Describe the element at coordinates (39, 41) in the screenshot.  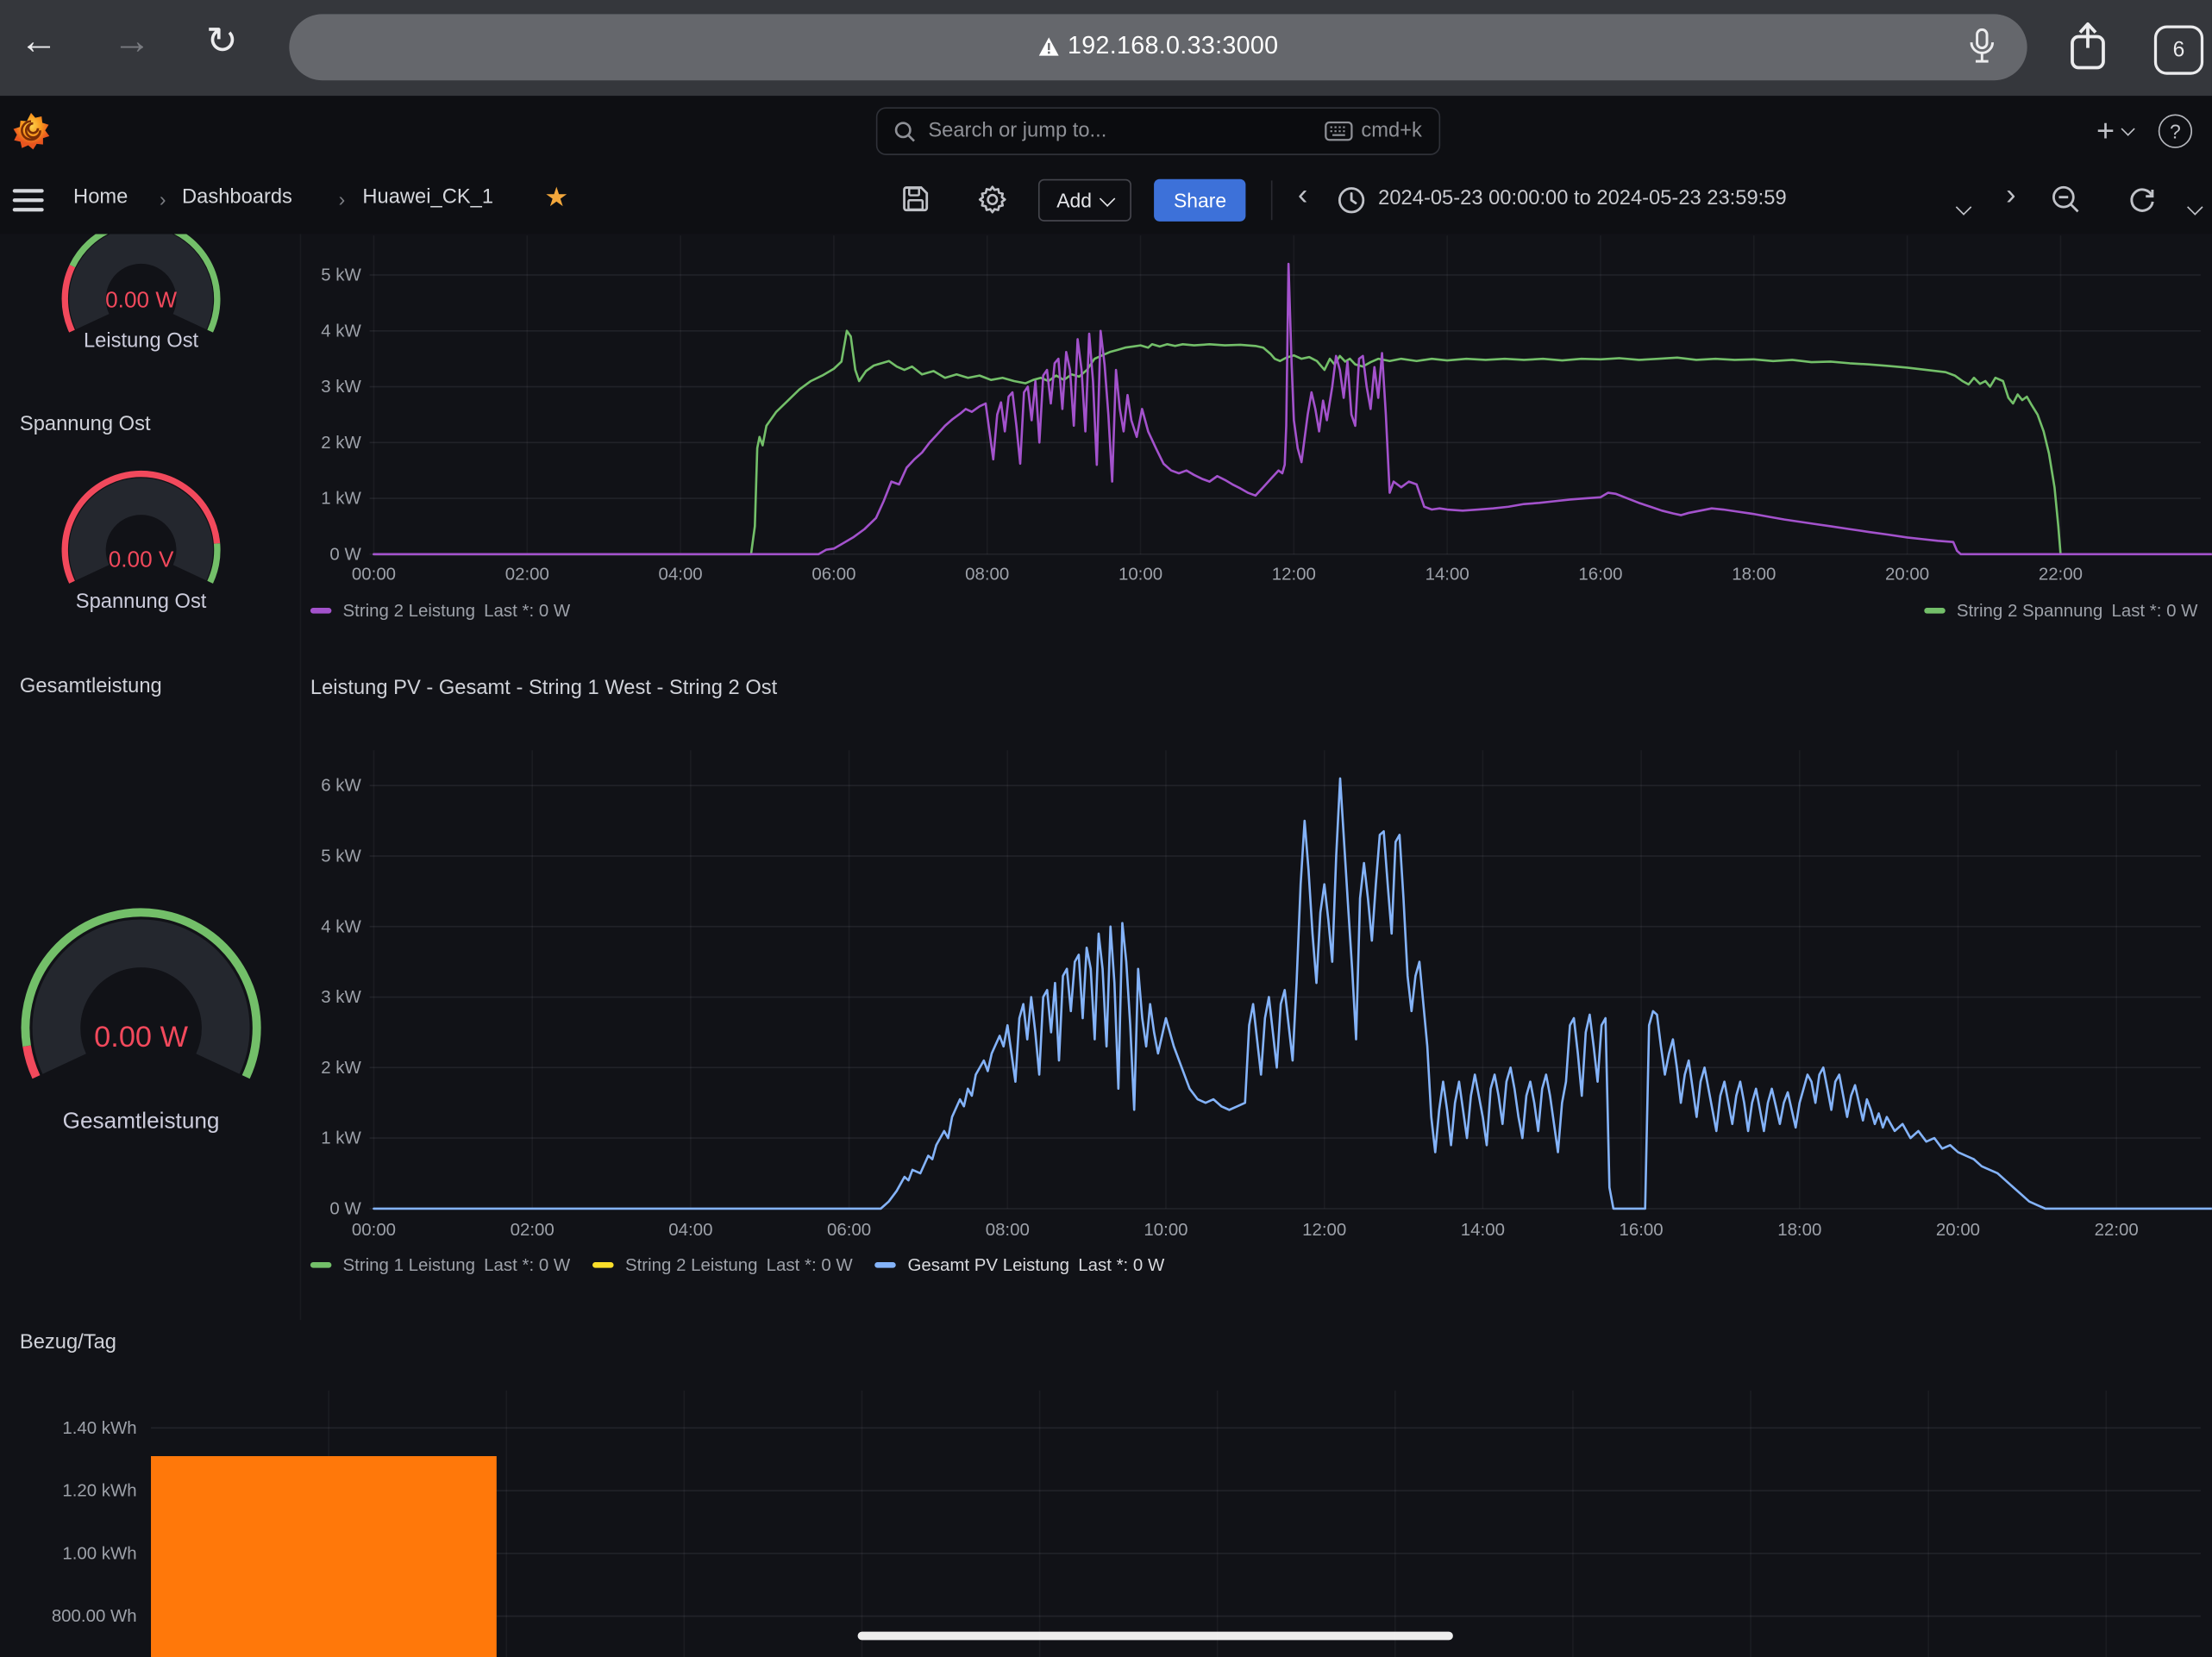
I see `browser-back-button: ←` at that location.